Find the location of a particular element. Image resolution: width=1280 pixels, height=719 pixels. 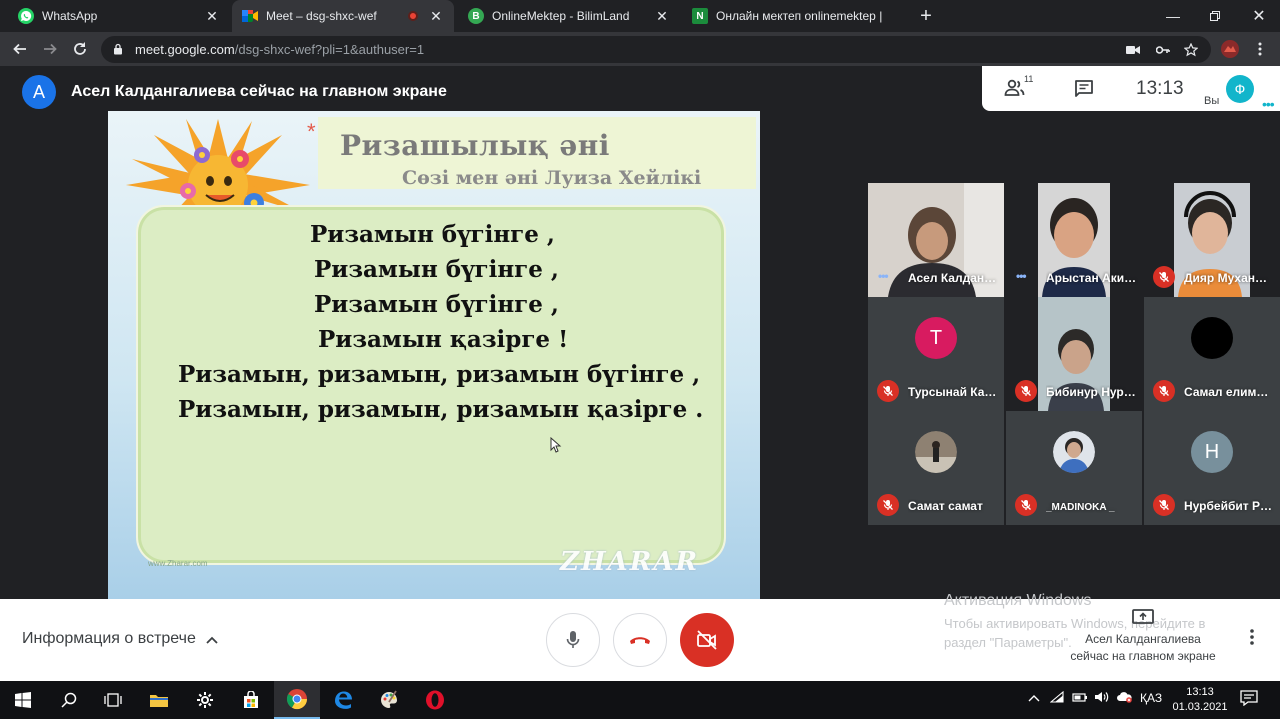

task-view-button is located at coordinates (113, 700).